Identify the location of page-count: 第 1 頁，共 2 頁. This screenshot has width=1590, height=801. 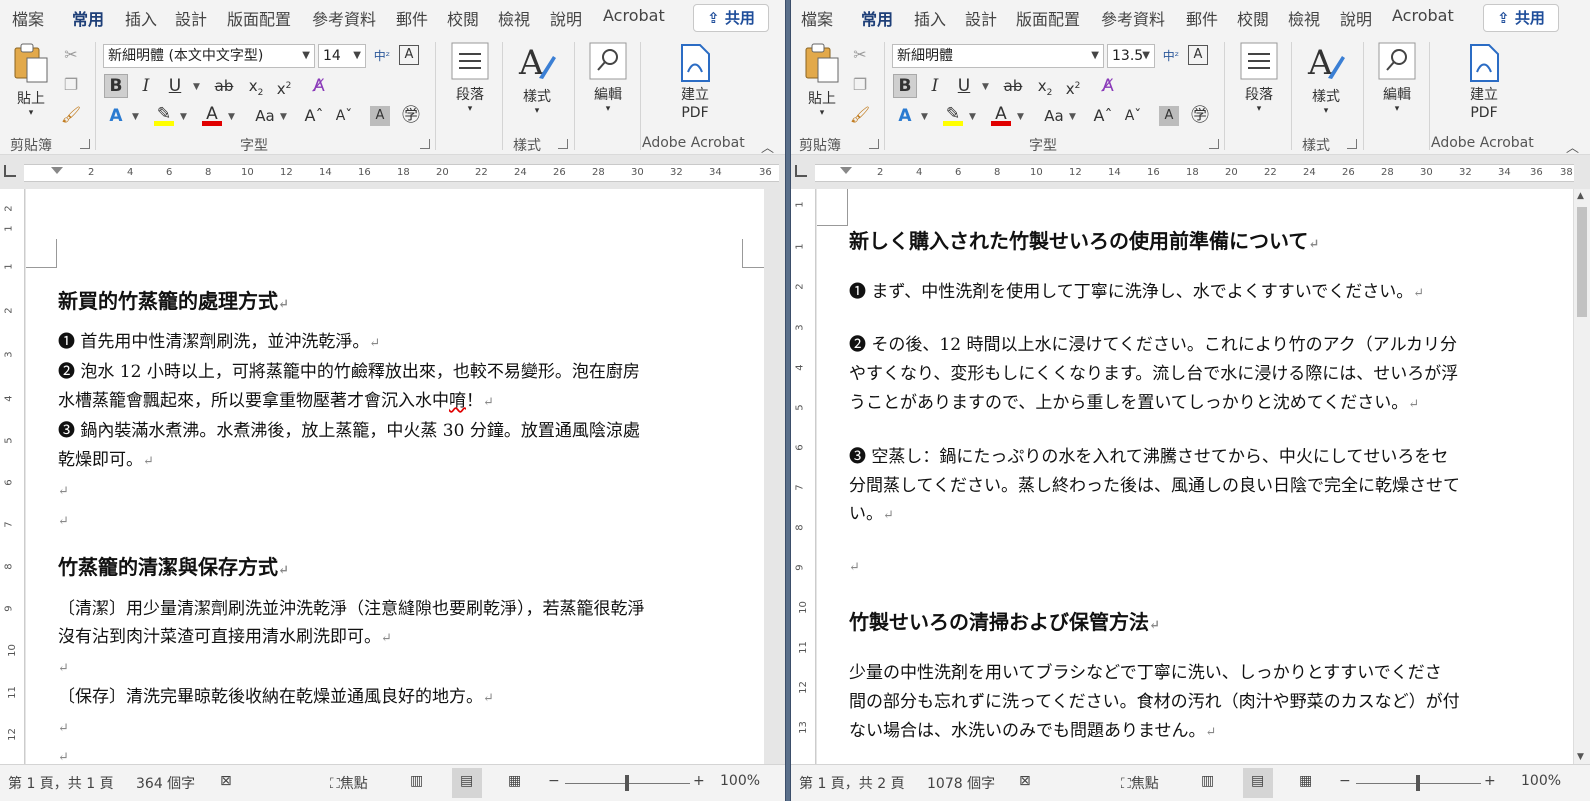
(852, 783).